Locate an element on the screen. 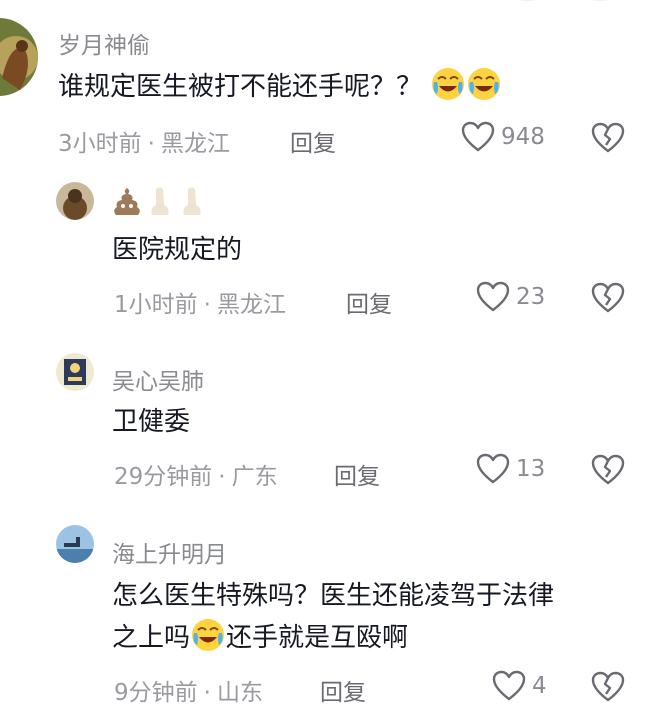 Image resolution: width=660 pixels, height=707 pixels. like-button: 4 is located at coordinates (519, 686).